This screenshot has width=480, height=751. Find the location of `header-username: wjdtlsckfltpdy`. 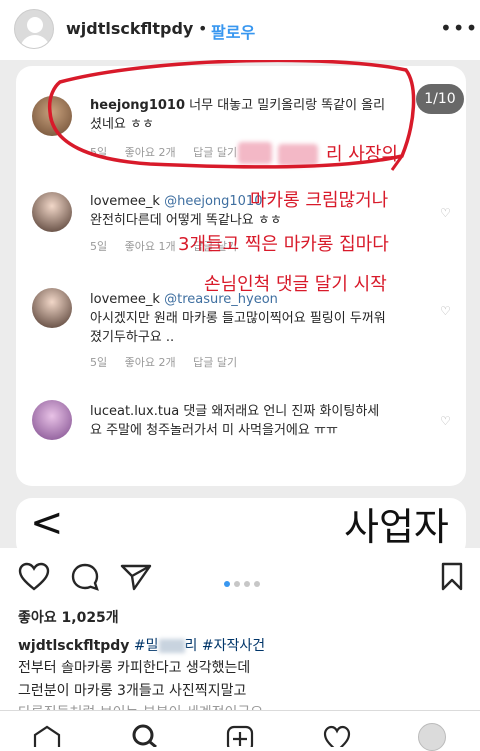

header-username: wjdtlsckfltpdy is located at coordinates (129, 28).